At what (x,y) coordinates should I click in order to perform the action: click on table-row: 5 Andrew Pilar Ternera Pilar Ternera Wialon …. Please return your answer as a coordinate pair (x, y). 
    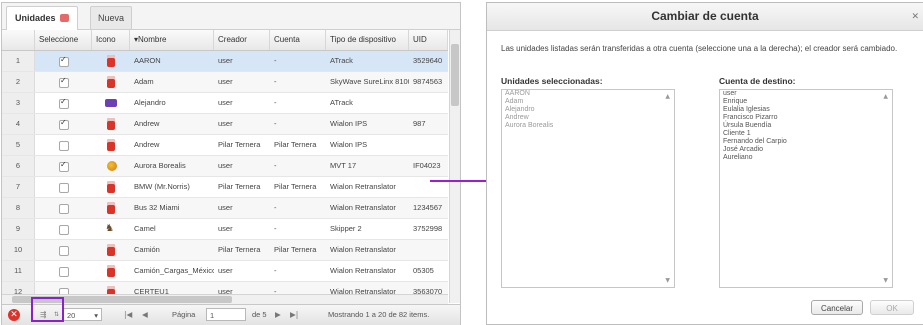
    Looking at the image, I should click on (225, 145).